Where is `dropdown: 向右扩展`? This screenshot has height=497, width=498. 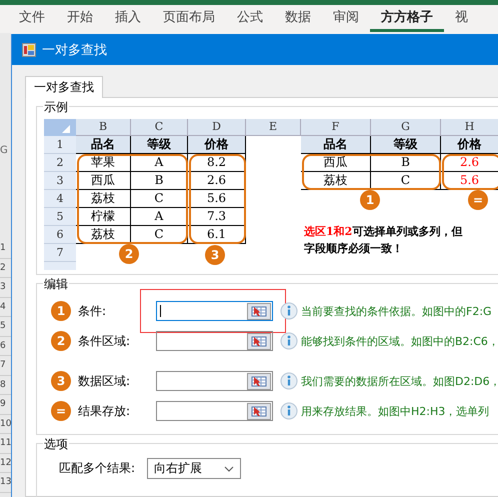 dropdown: 向右扩展 is located at coordinates (194, 468).